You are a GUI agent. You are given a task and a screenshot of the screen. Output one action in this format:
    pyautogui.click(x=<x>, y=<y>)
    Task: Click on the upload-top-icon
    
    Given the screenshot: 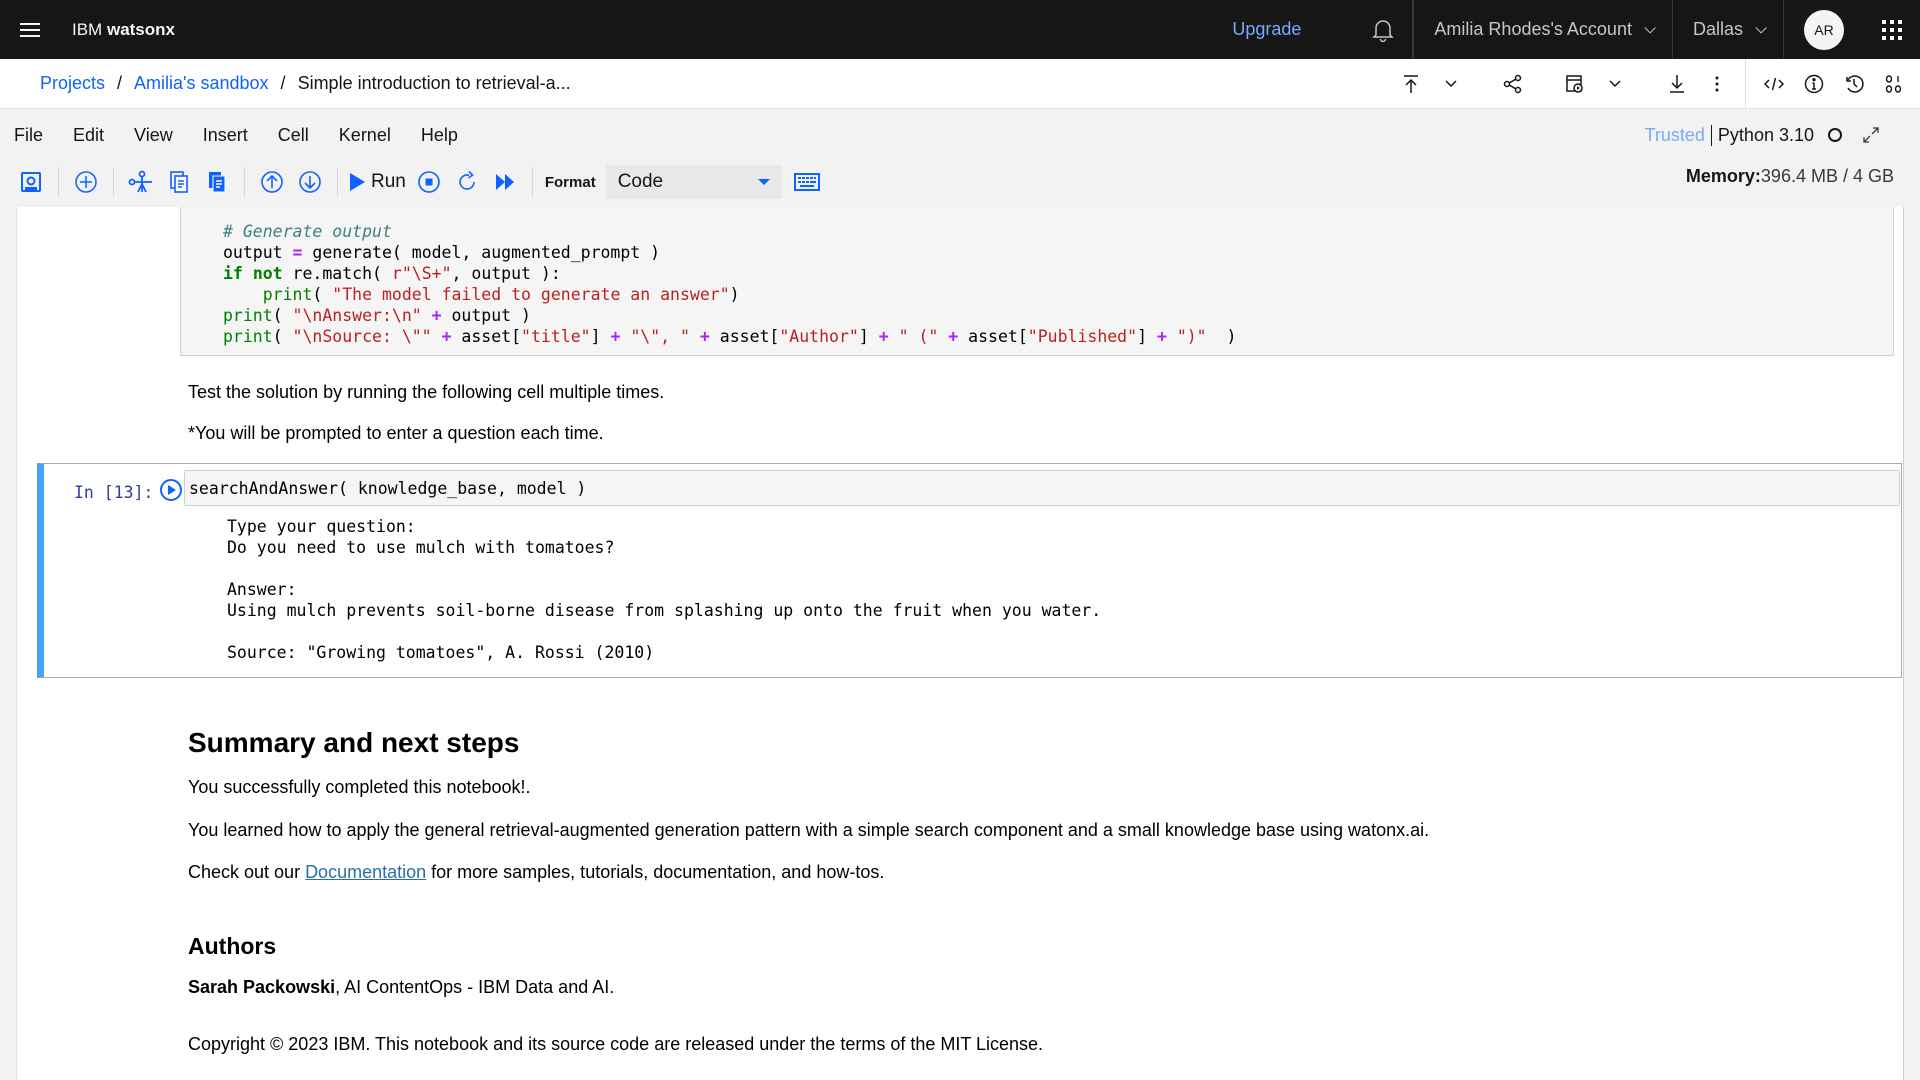 What is the action you would take?
    pyautogui.click(x=1411, y=84)
    